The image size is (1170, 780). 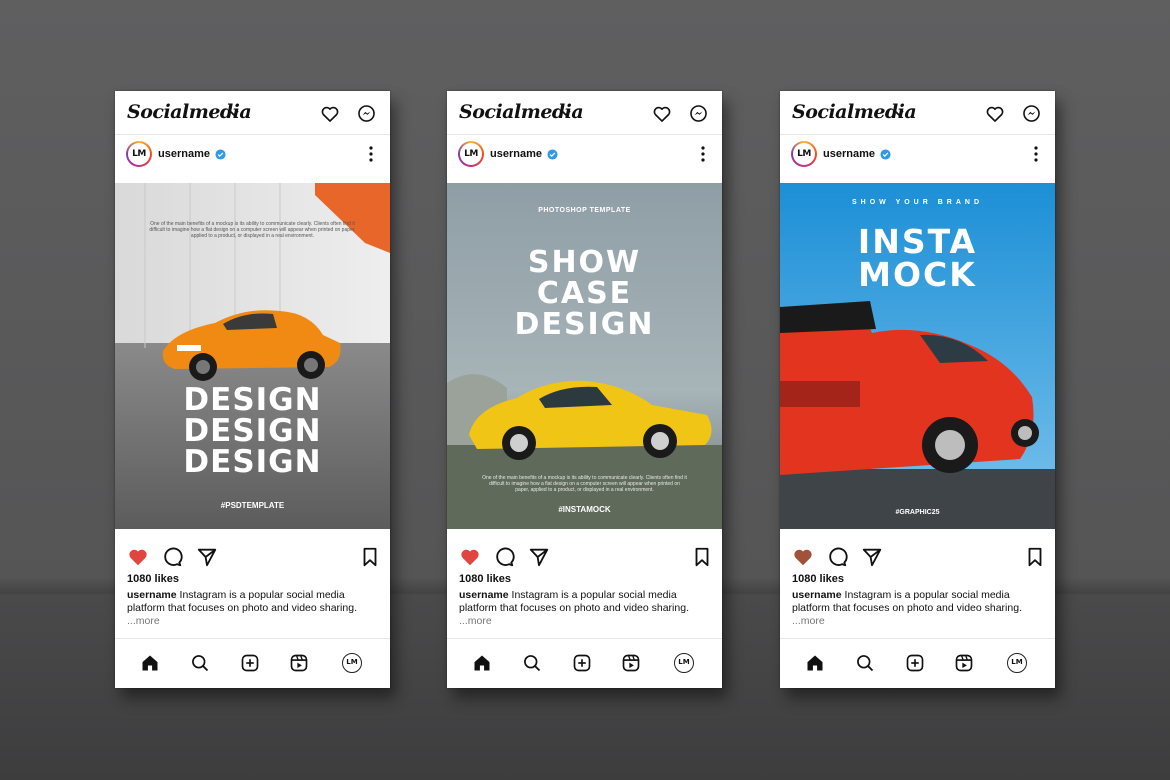 What do you see at coordinates (584, 293) in the screenshot?
I see `headline-line-2: CASE` at bounding box center [584, 293].